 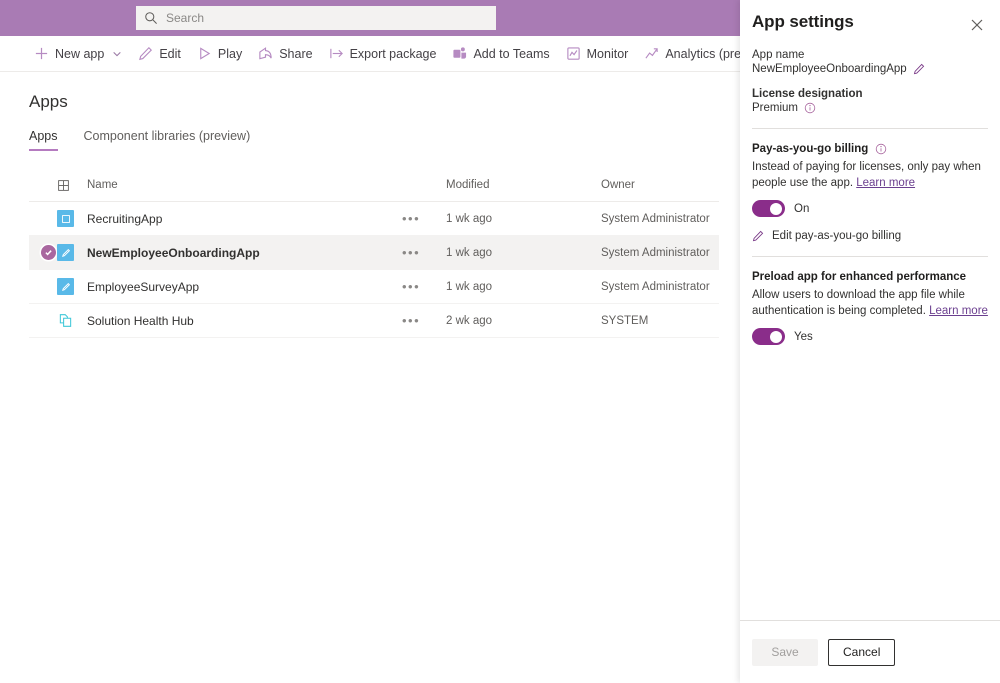 What do you see at coordinates (870, 149) in the screenshot?
I see `payg-section-title: Pay-as-you-go billing` at bounding box center [870, 149].